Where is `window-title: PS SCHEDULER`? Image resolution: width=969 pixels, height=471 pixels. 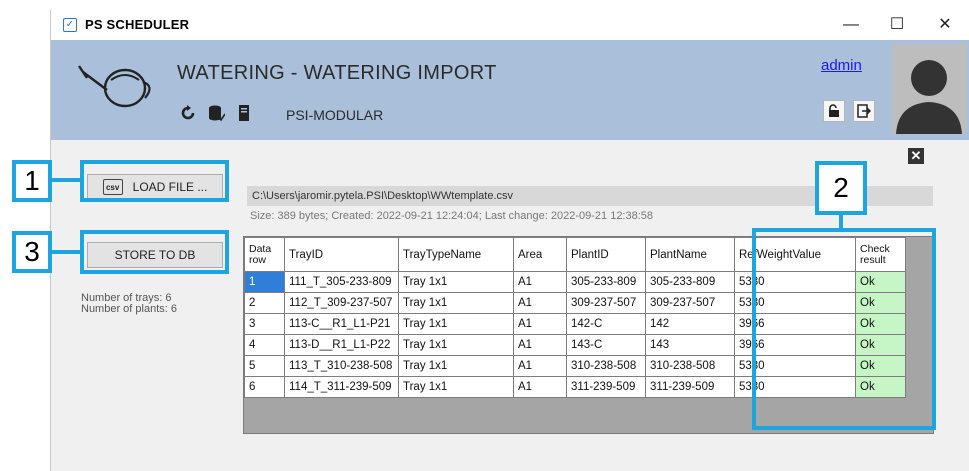 window-title: PS SCHEDULER is located at coordinates (137, 24).